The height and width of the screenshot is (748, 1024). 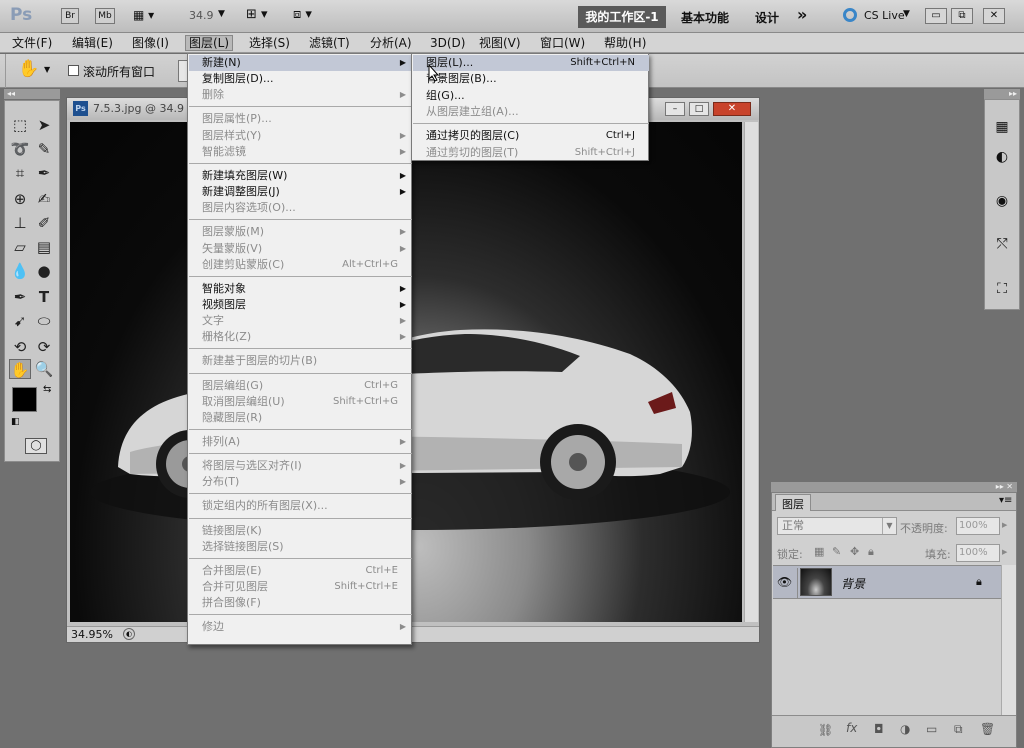 What do you see at coordinates (300, 176) in the screenshot?
I see `menu1-item: 新建填充图层(W) ▶` at bounding box center [300, 176].